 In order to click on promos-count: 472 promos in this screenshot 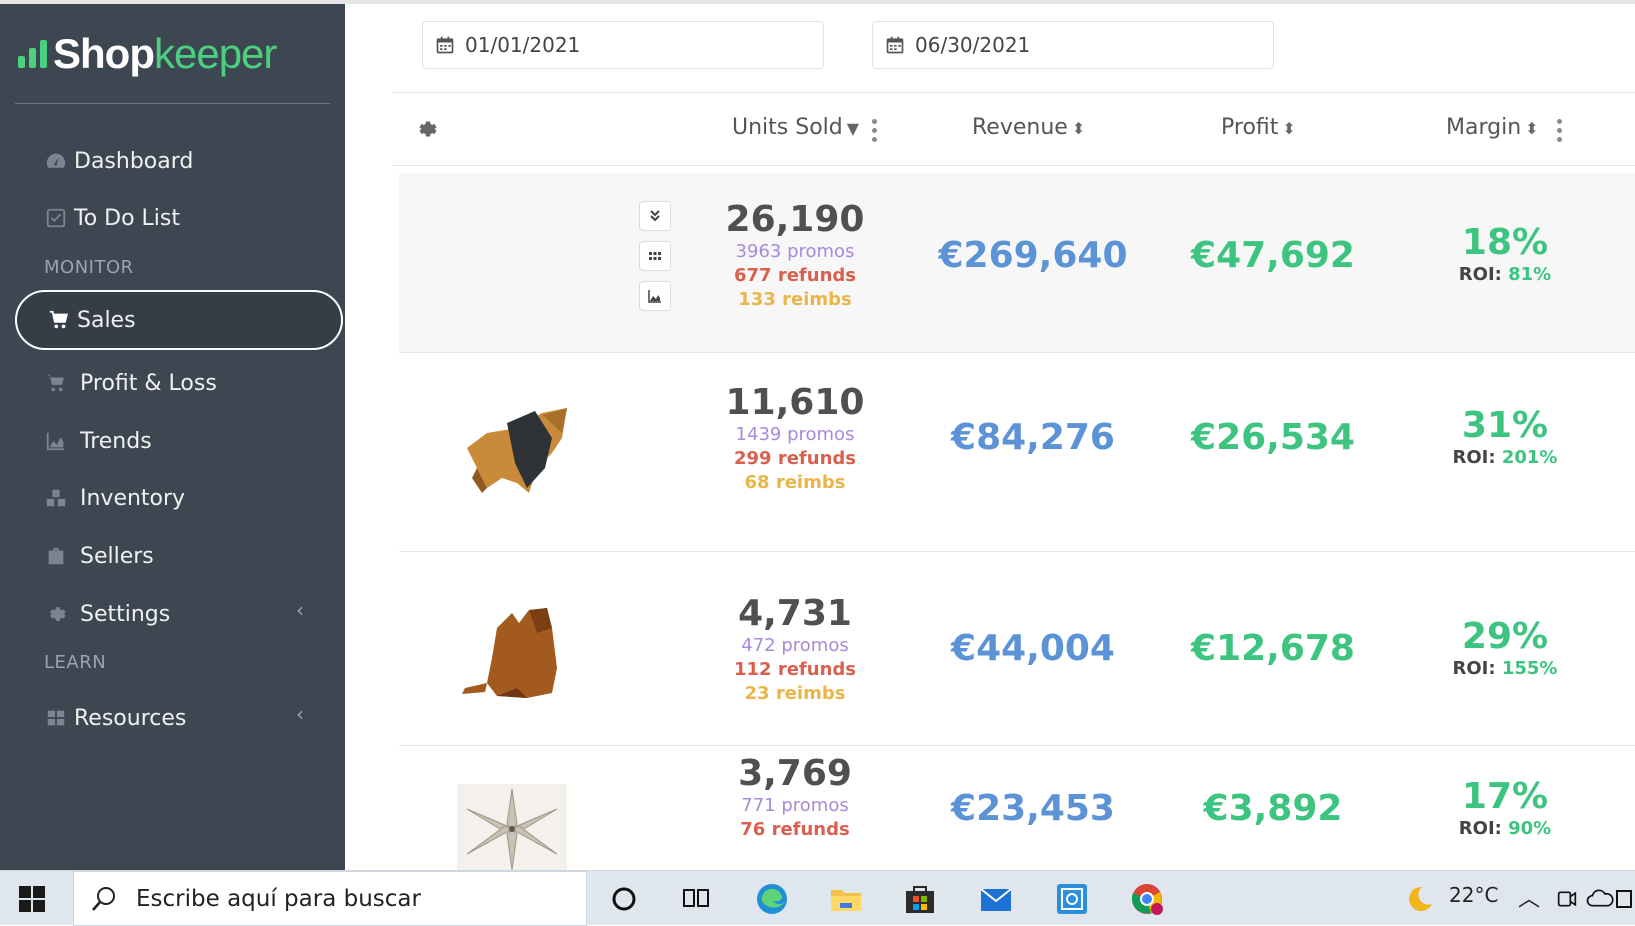, I will do `click(795, 645)`.